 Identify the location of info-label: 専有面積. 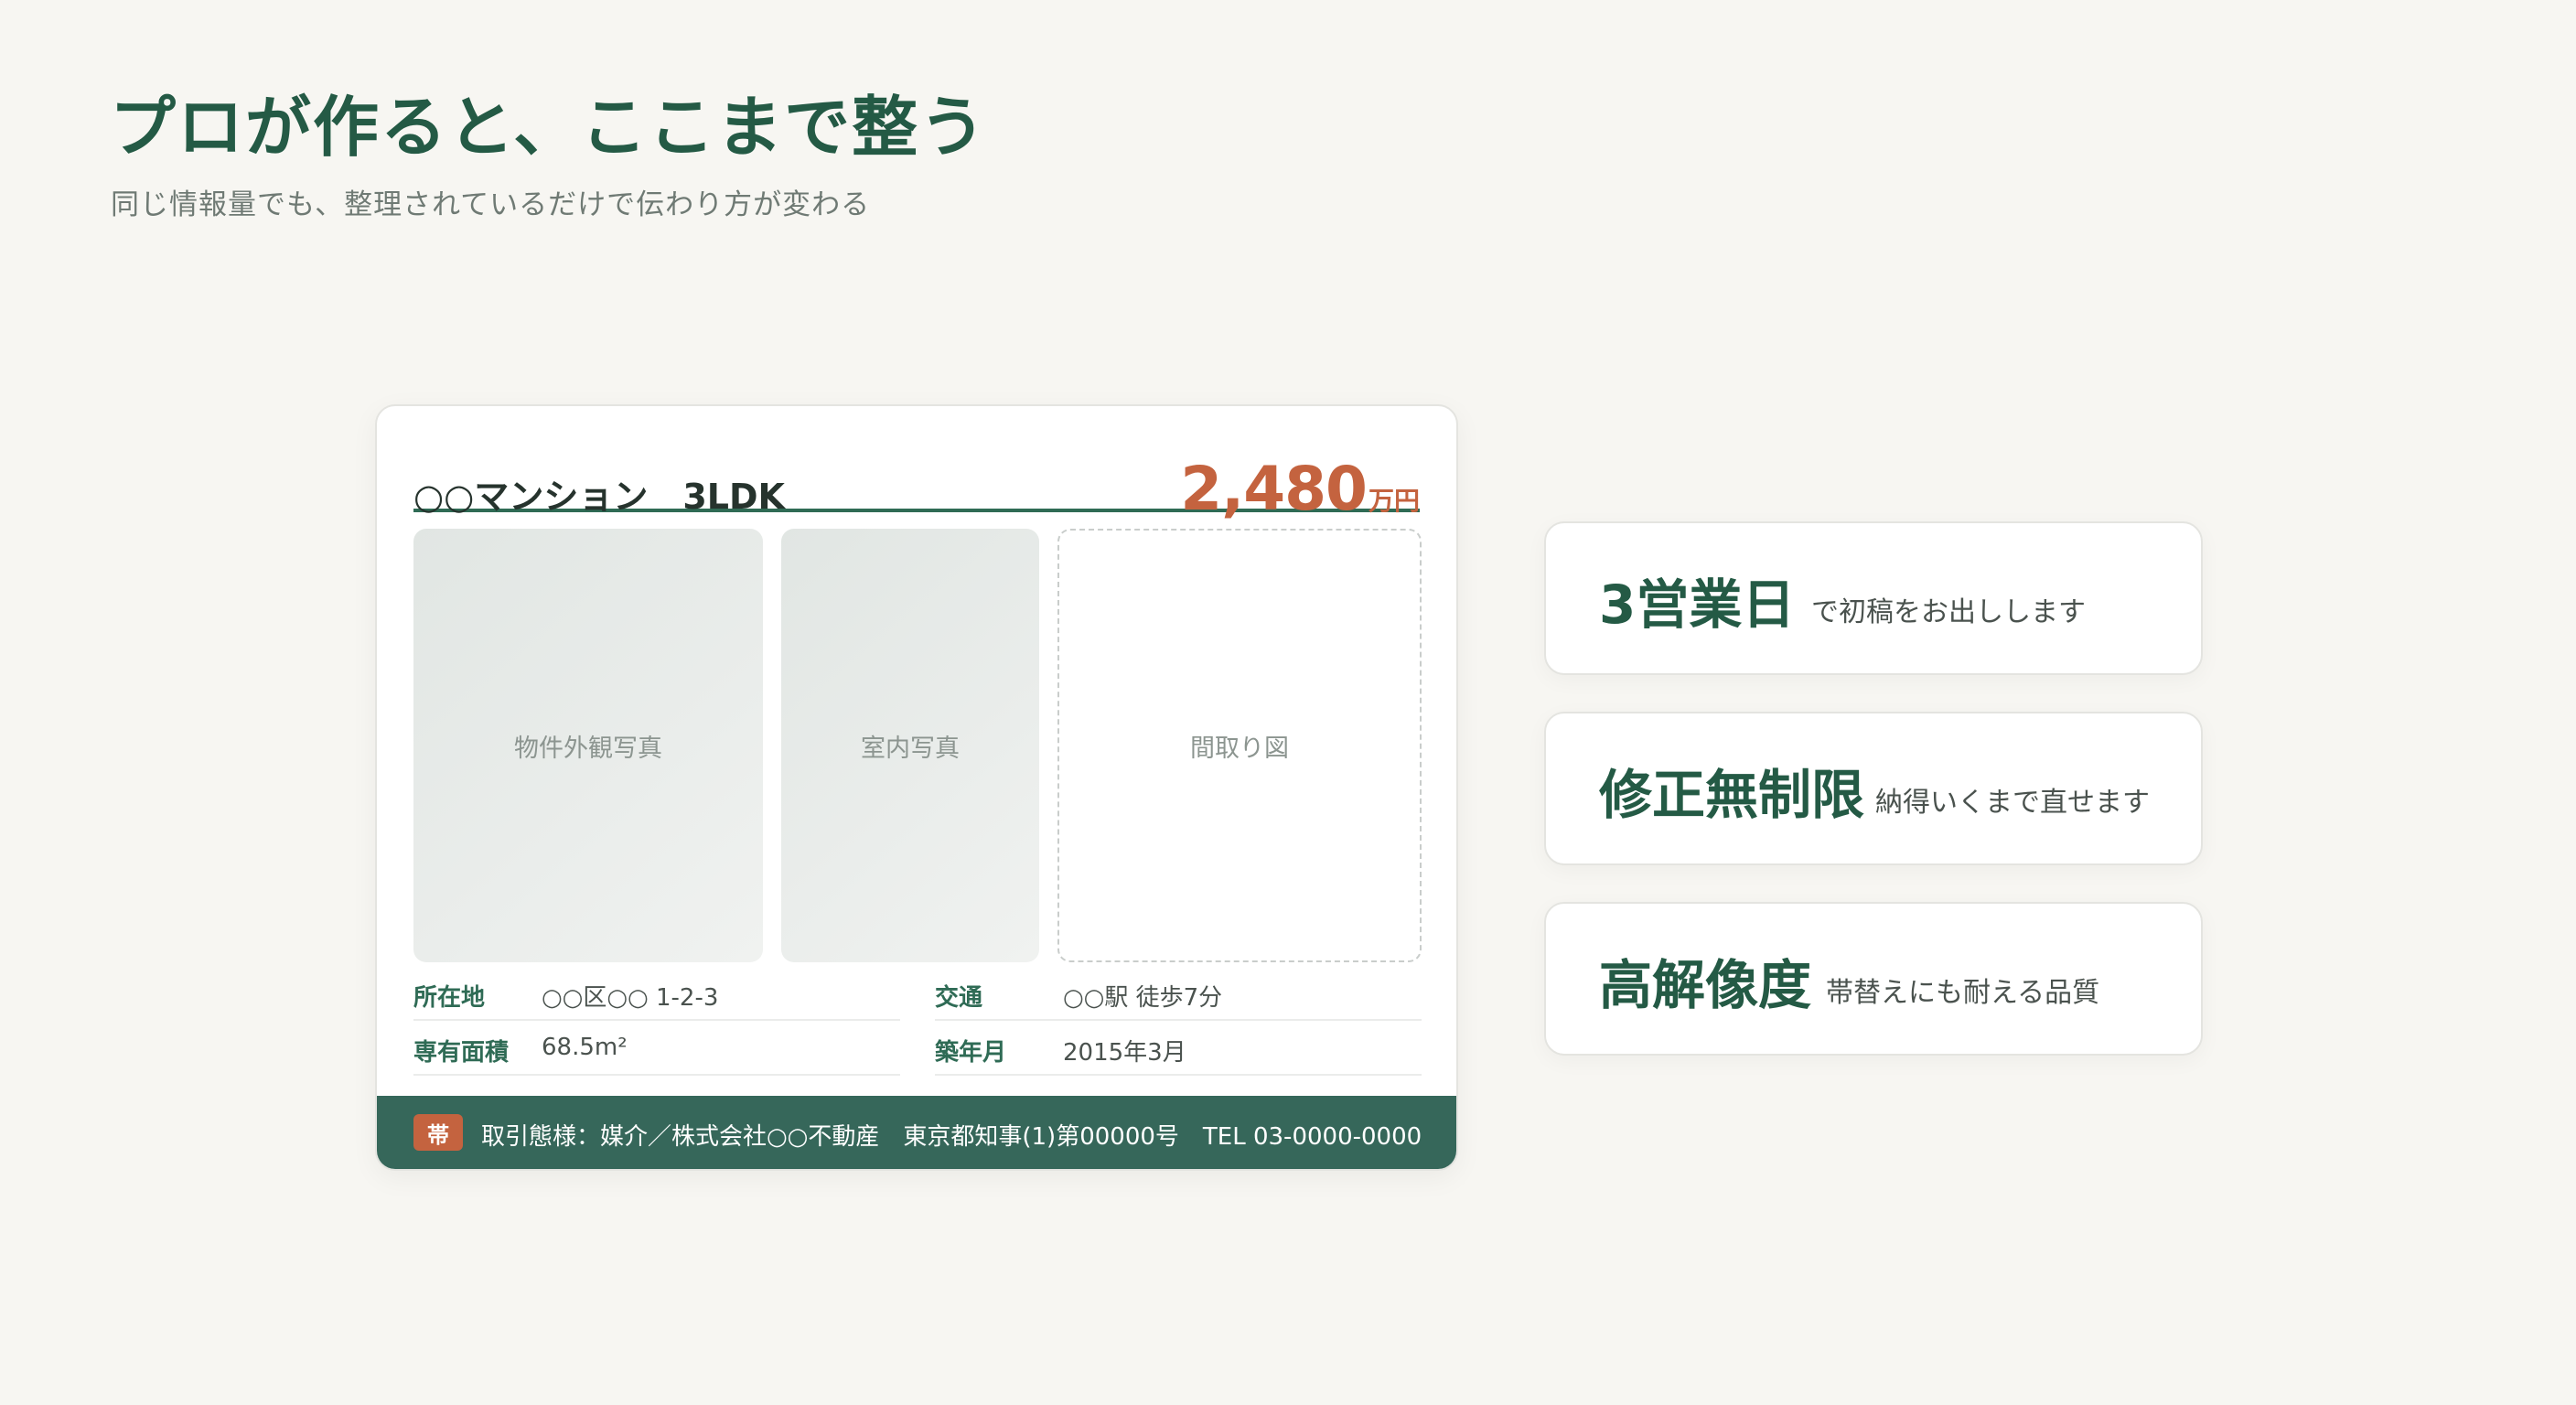
(462, 1053).